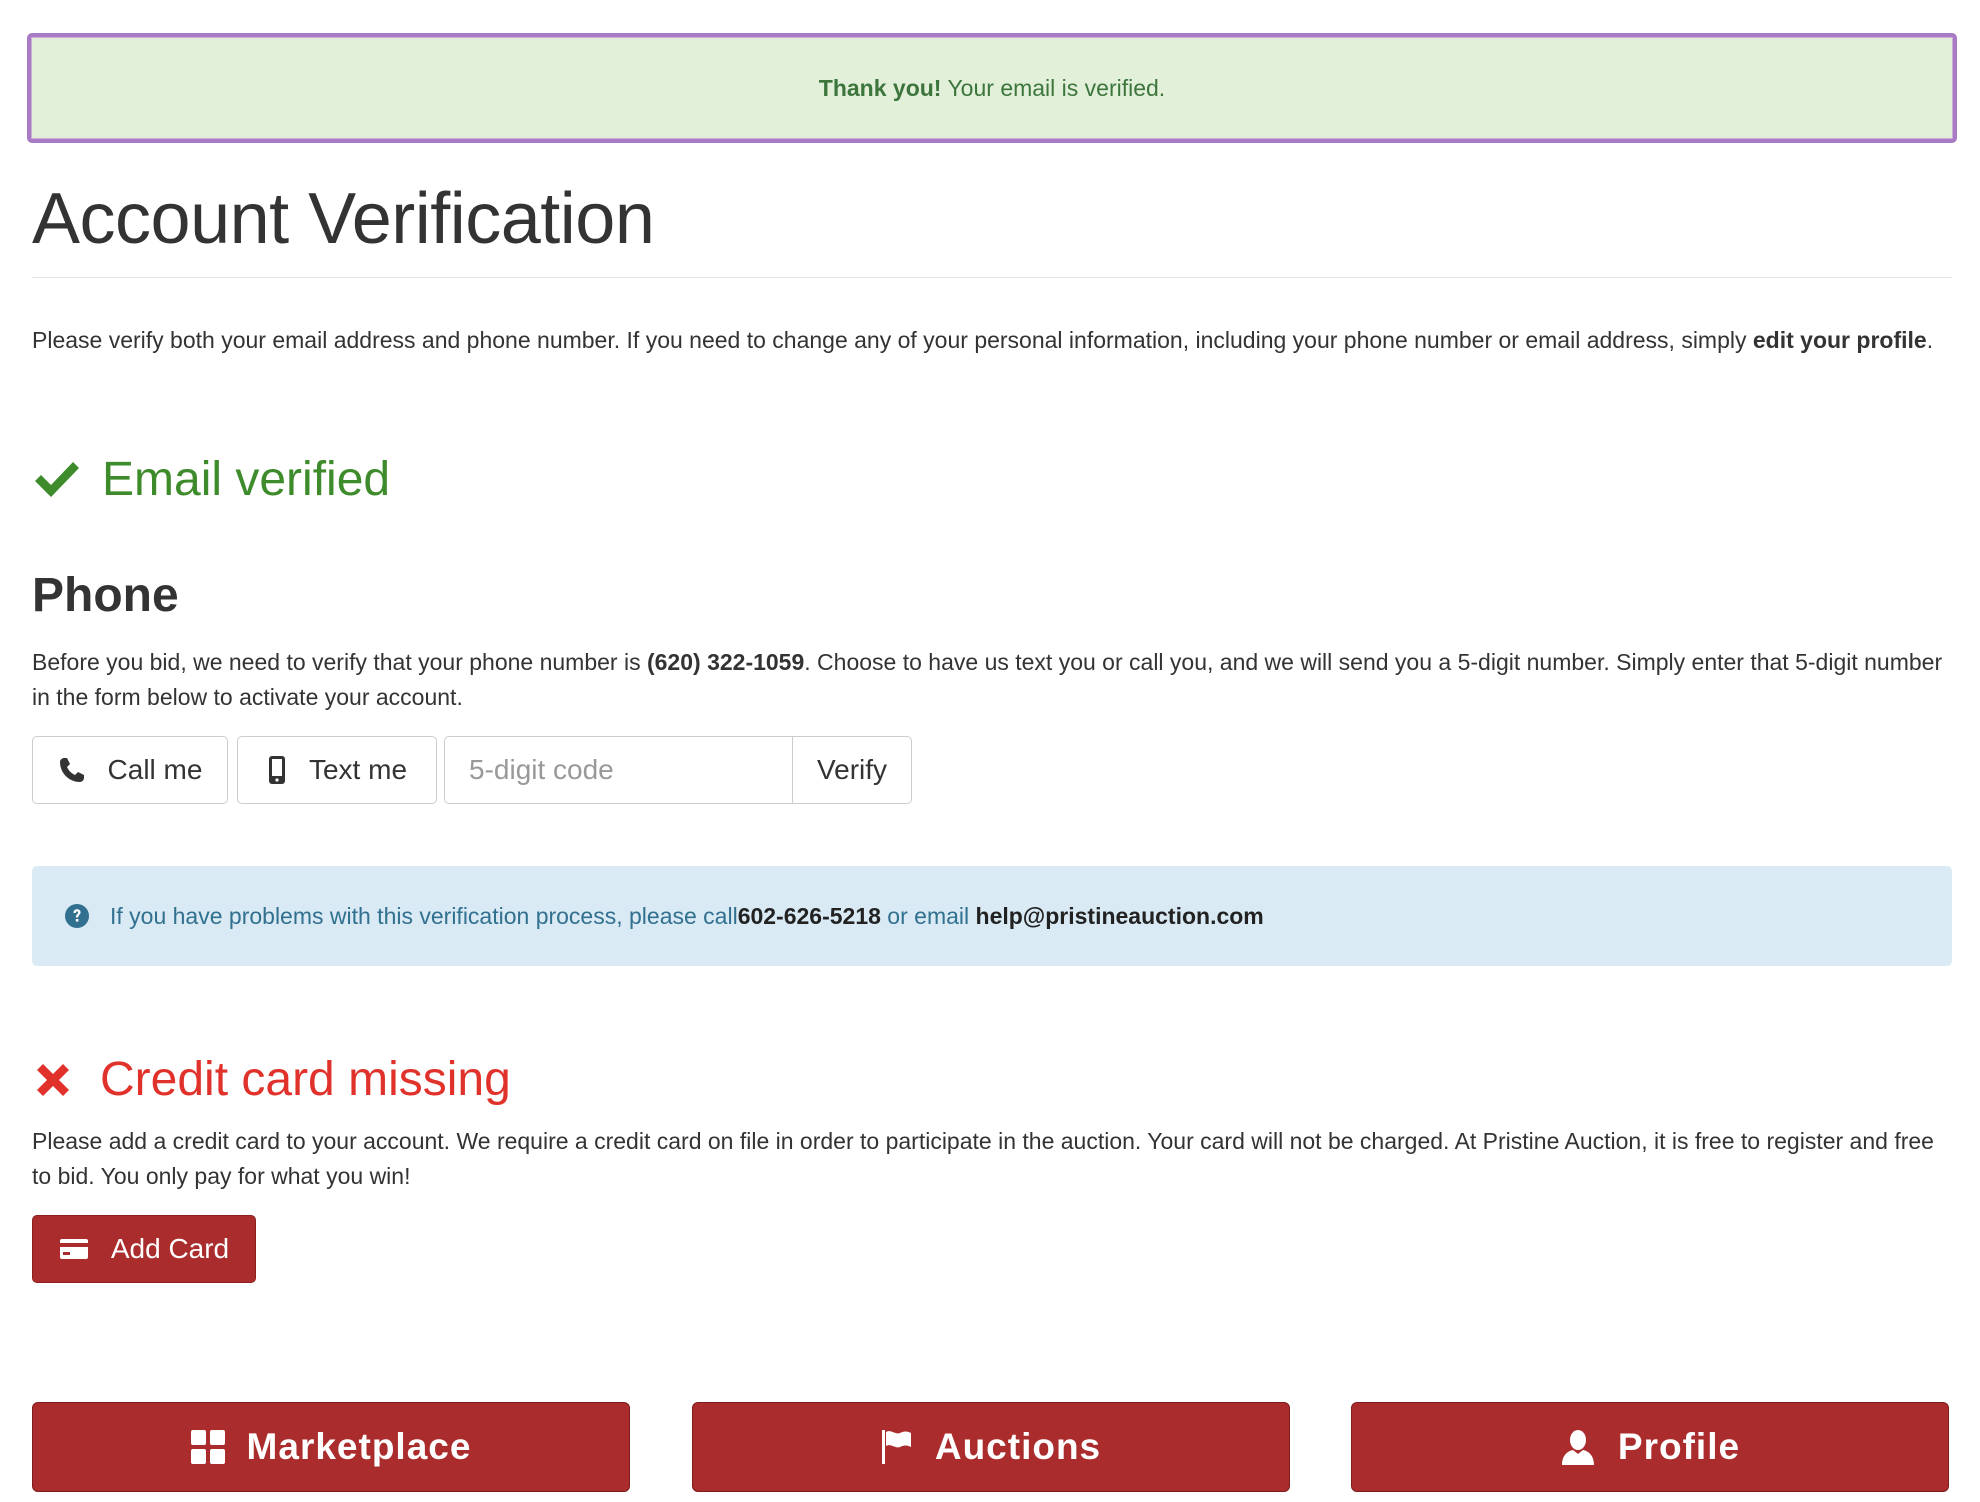 This screenshot has height=1502, width=1980. Describe the element at coordinates (992, 277) in the screenshot. I see `title-divider` at that location.